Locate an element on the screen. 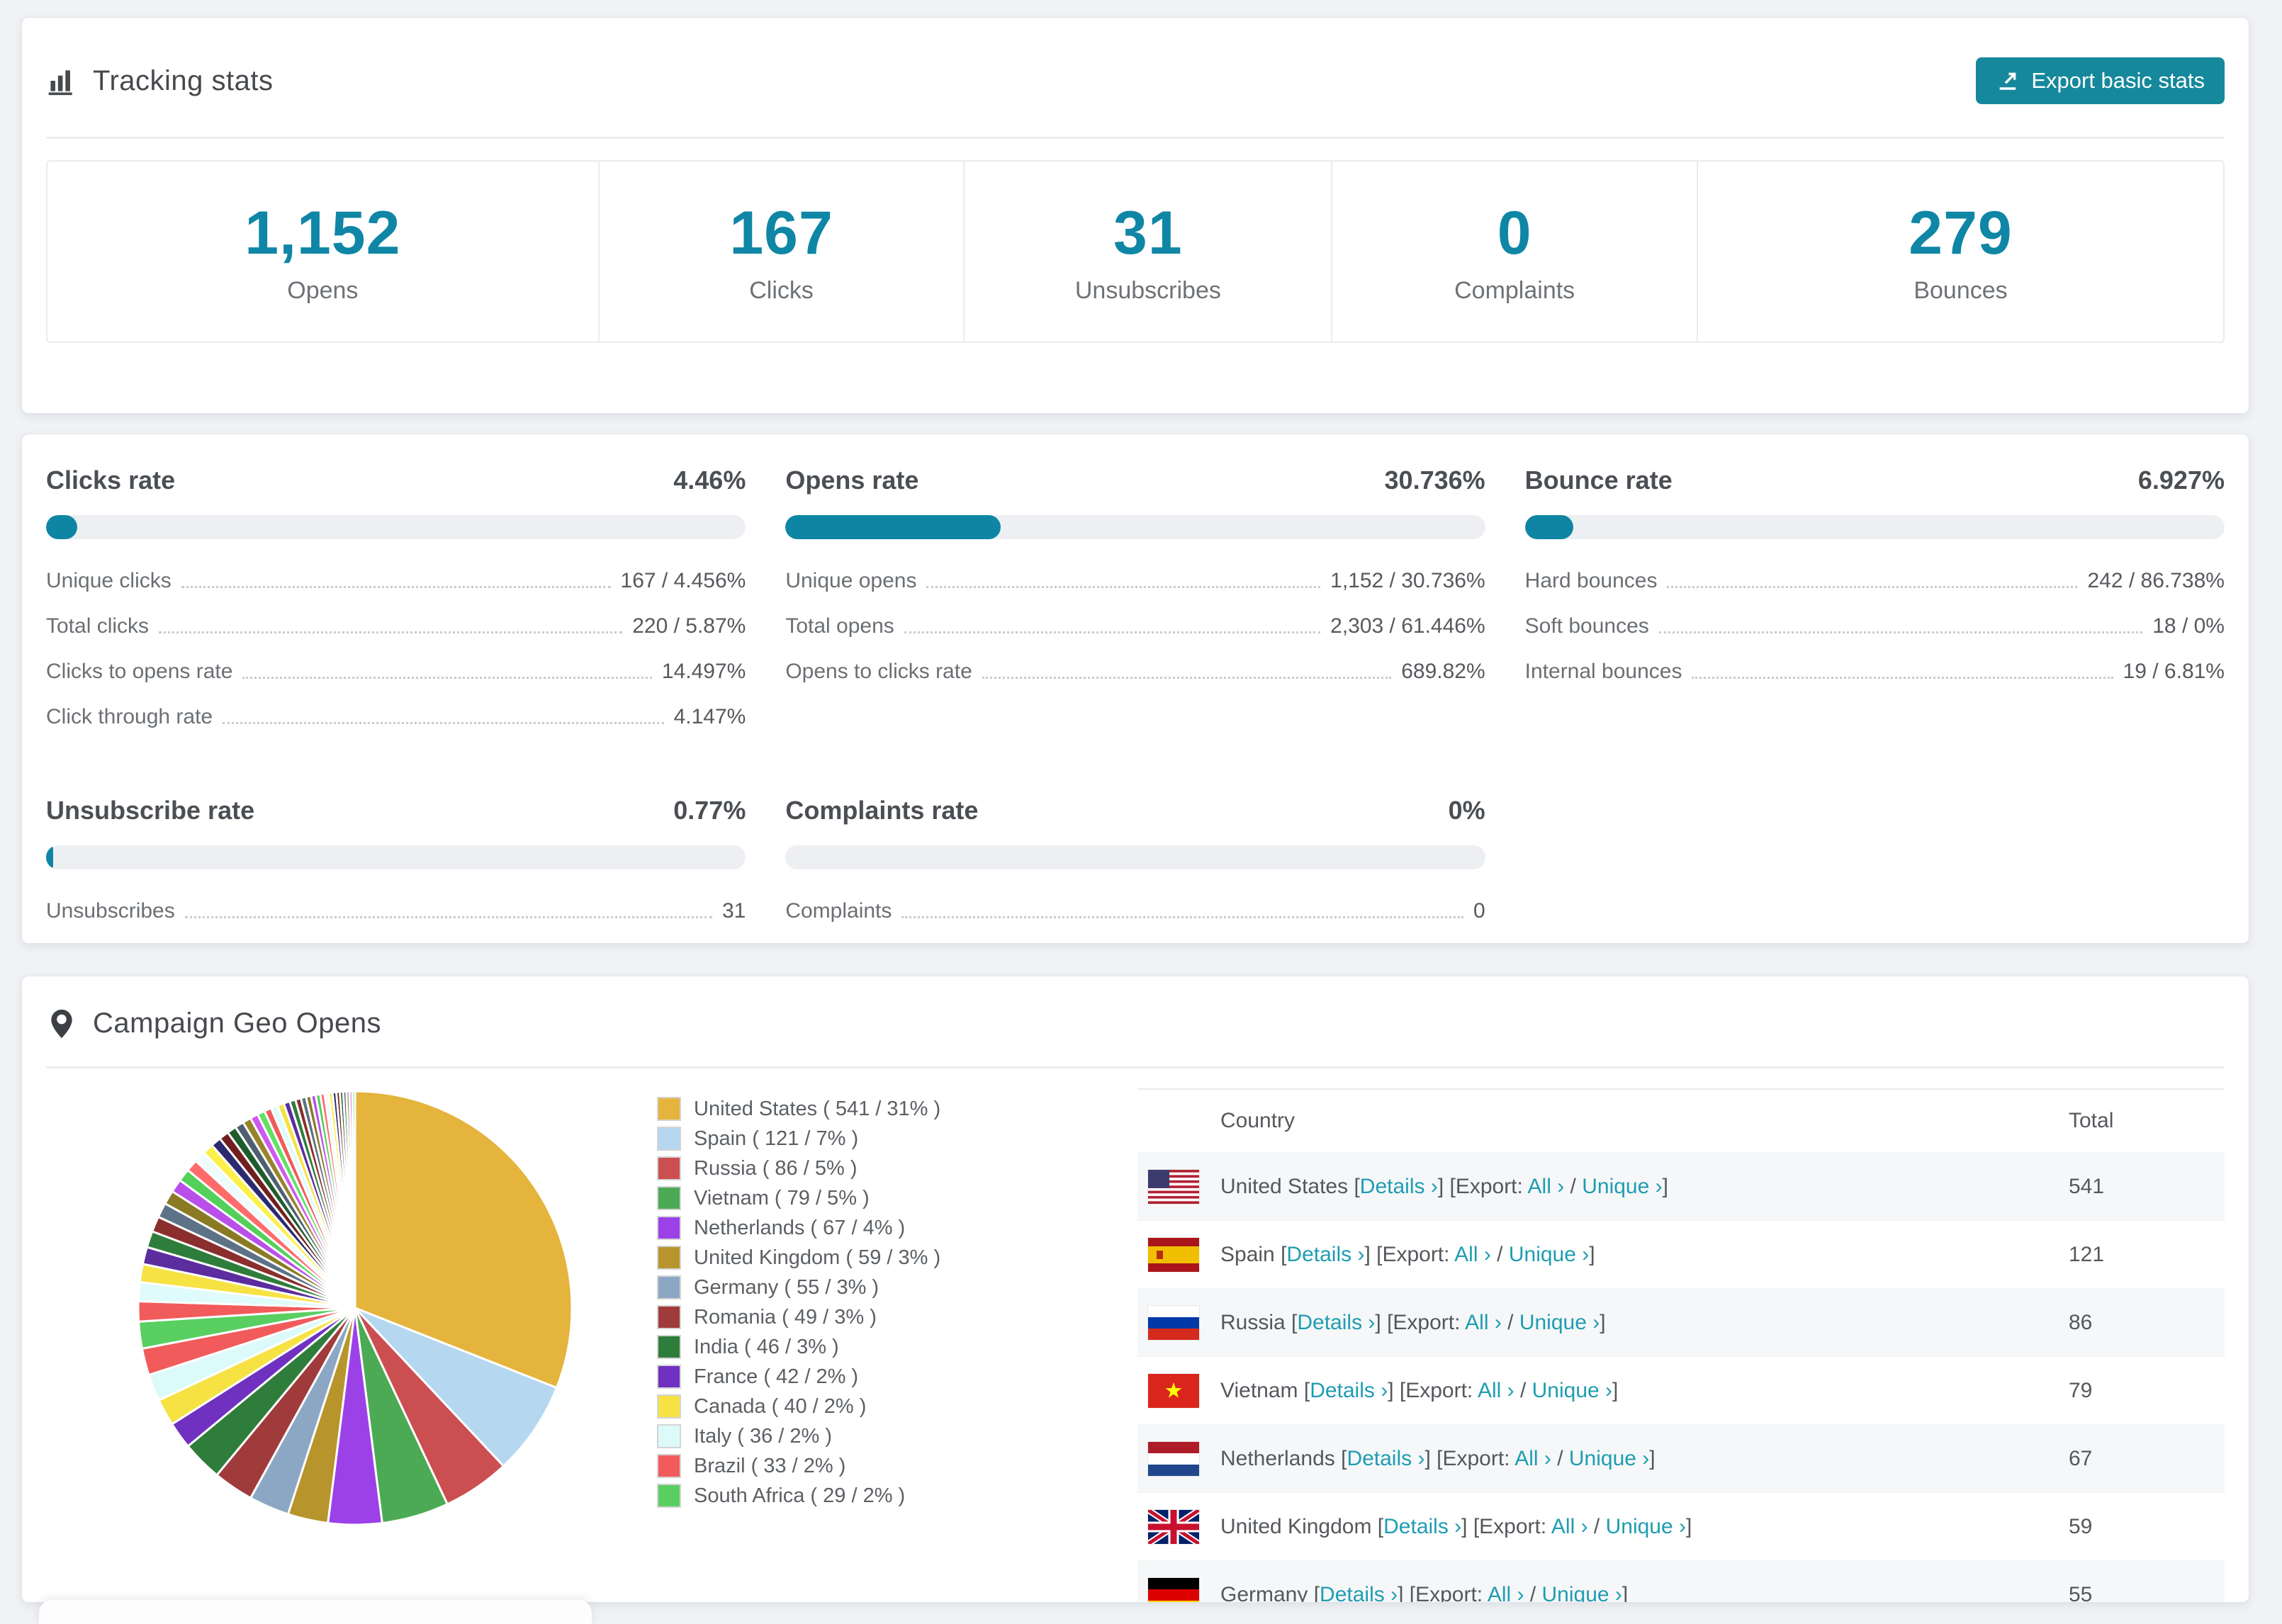 The width and height of the screenshot is (2282, 1624). stat-row-label: Total opens is located at coordinates (840, 626).